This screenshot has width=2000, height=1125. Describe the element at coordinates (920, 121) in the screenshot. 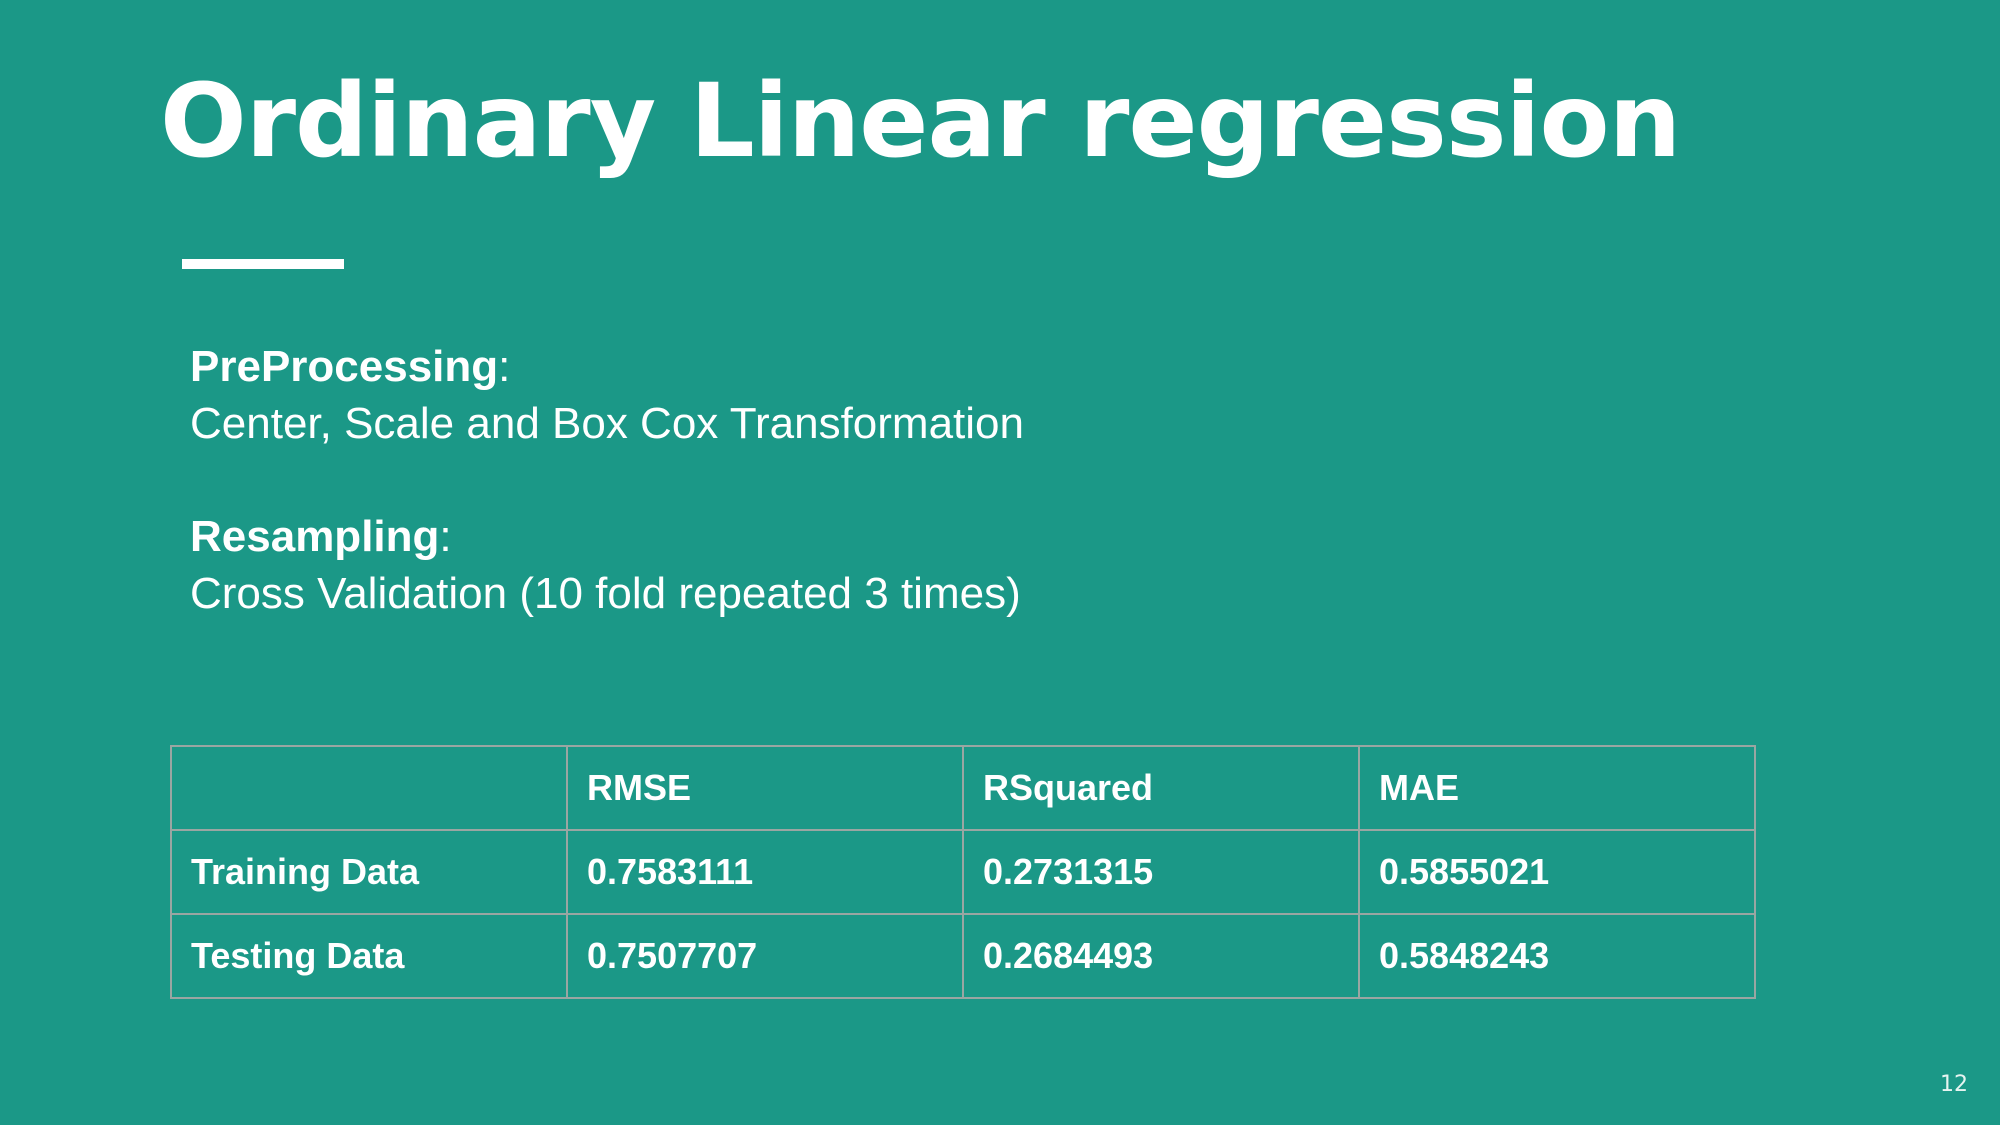

I see `slide-title: Ordinary Linear regression` at that location.